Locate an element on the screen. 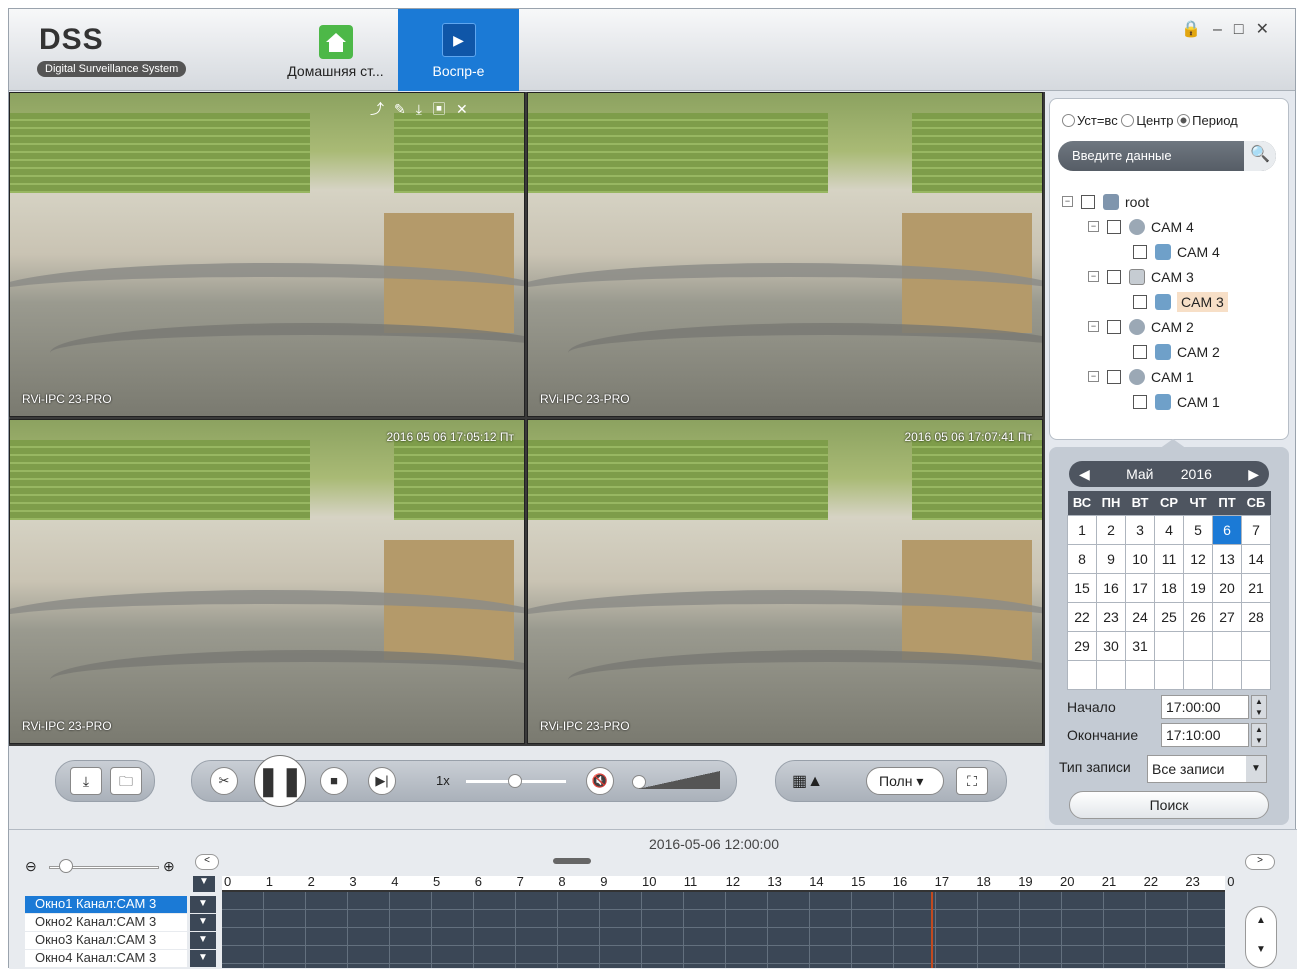 The width and height of the screenshot is (1304, 969). calendar-day: 30 is located at coordinates (1111, 645).